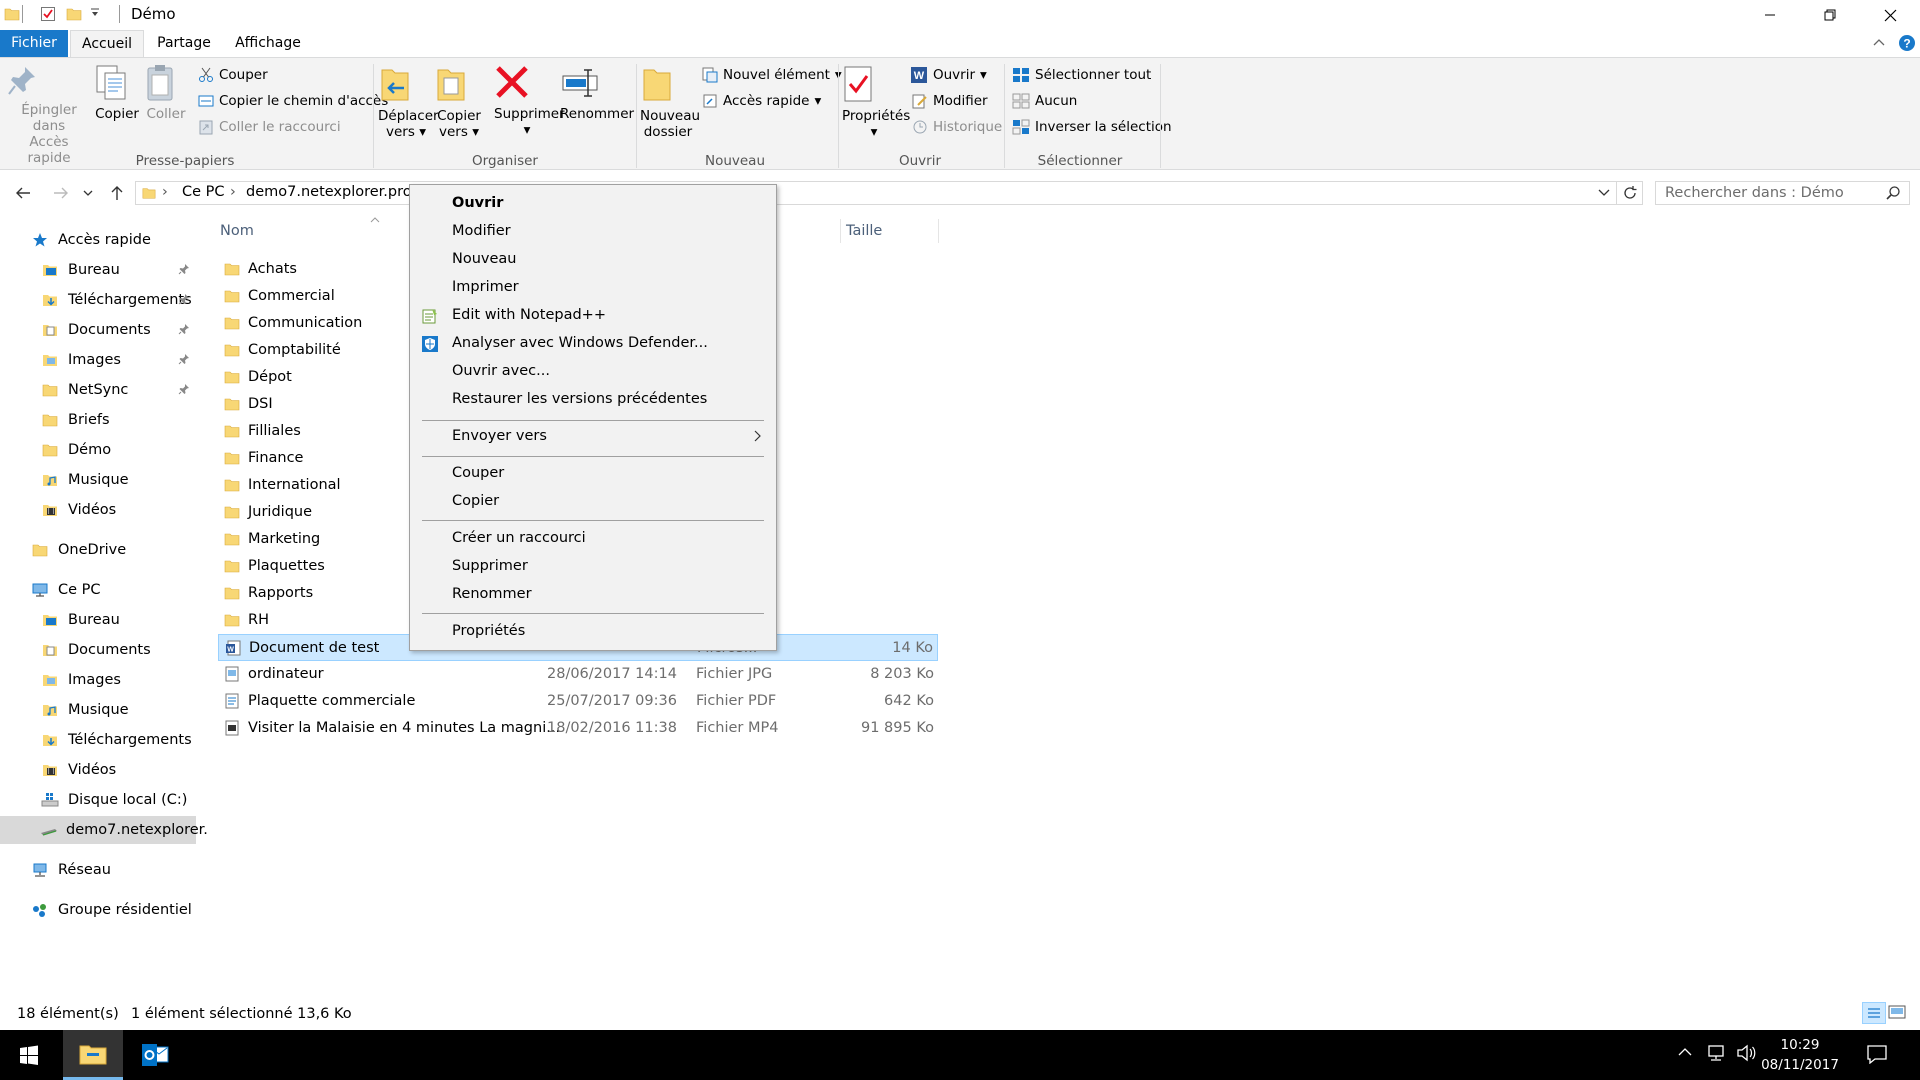 The image size is (1920, 1080). Describe the element at coordinates (1890, 15) in the screenshot. I see `close-button` at that location.